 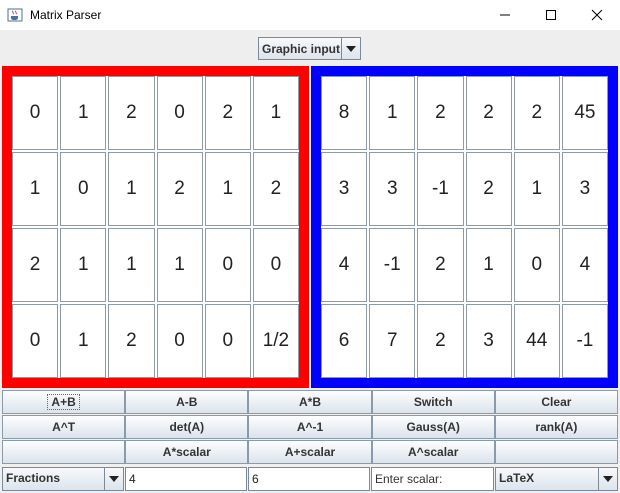 I want to click on operations-row-1: A+B A-B A*B Switch Clear, so click(x=310, y=402).